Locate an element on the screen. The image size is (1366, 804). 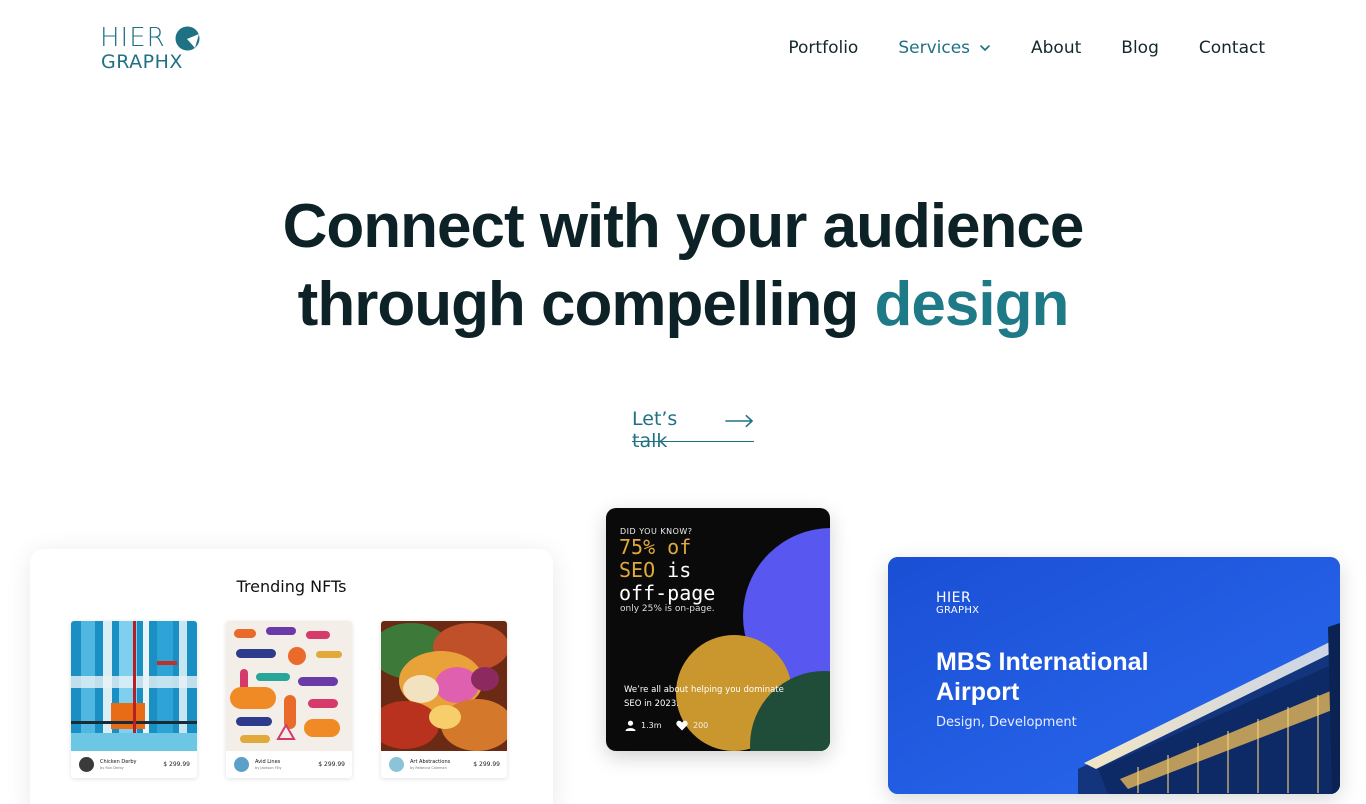
nft-name: Avid Lines is located at coordinates (268, 762).